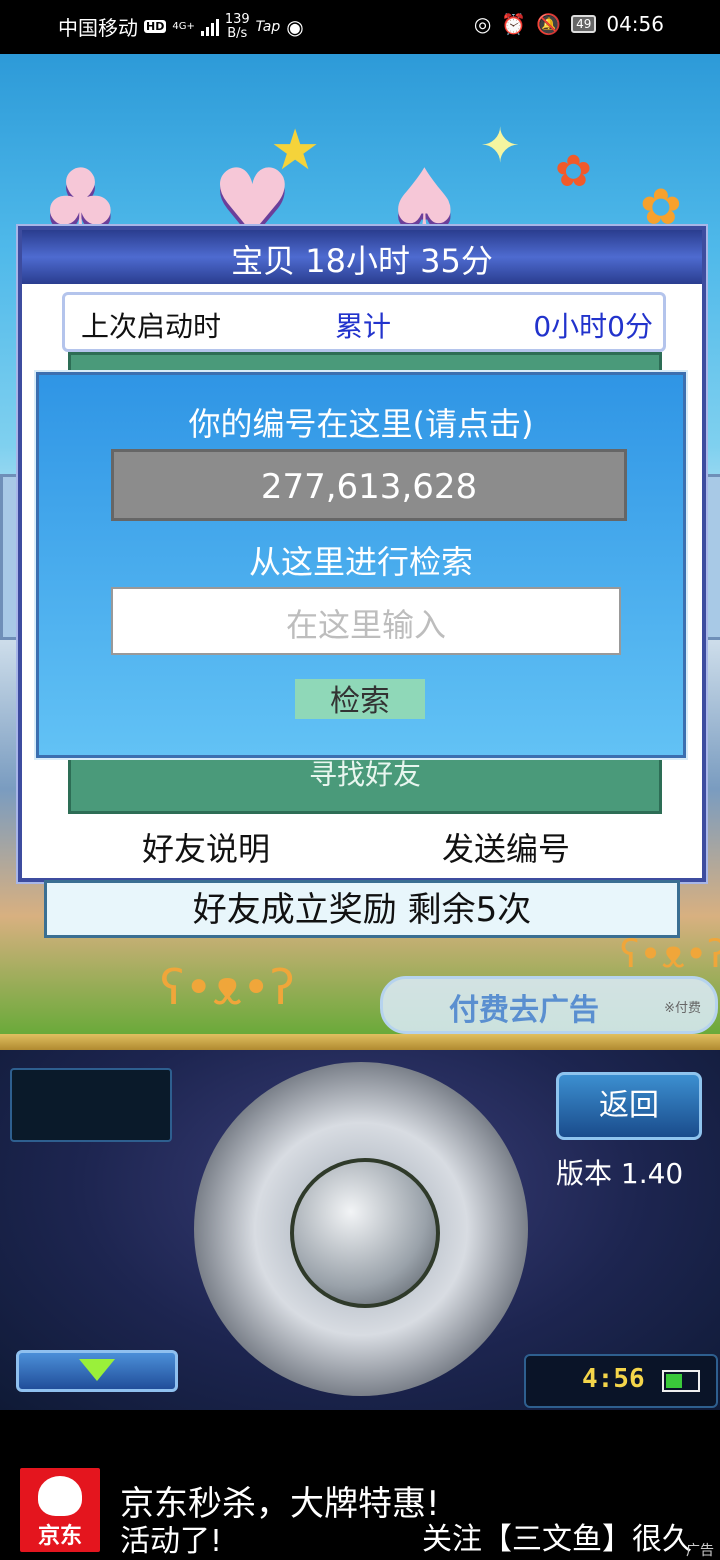  I want to click on friend-reward-bar: 好友成立奖励 剩余5次, so click(362, 909).